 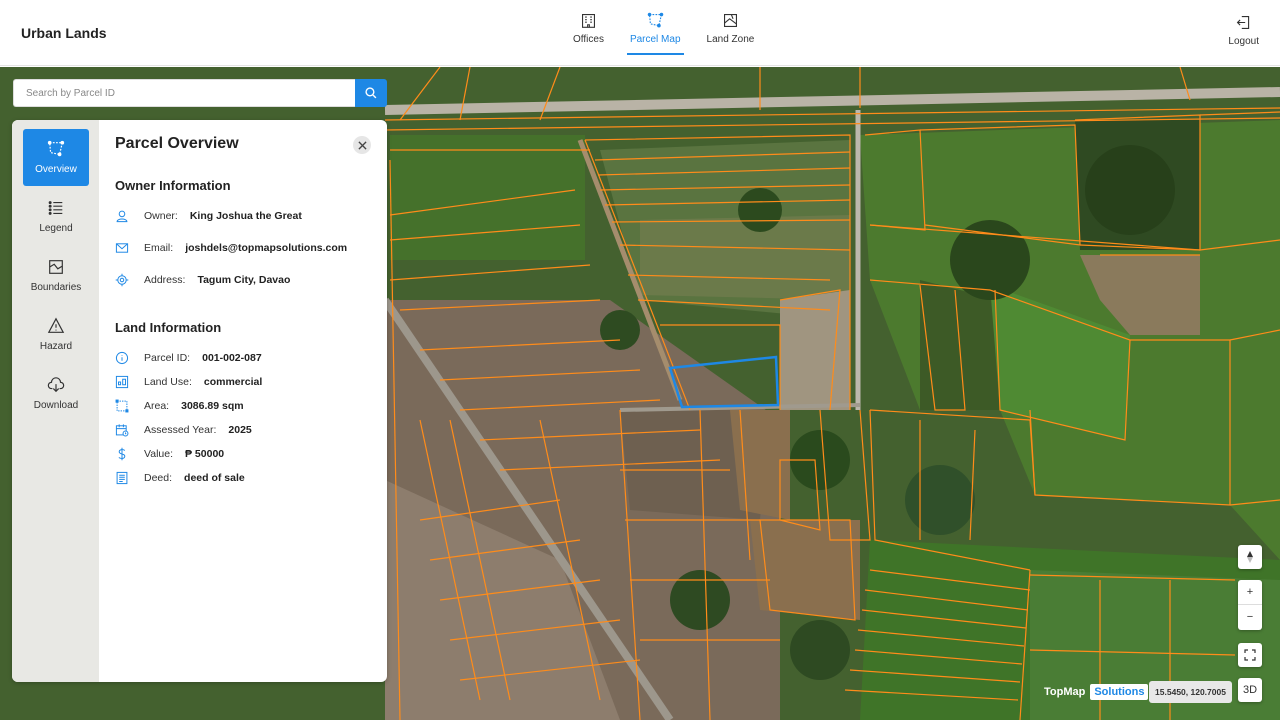 I want to click on zoom-controls: + −, so click(x=1250, y=605).